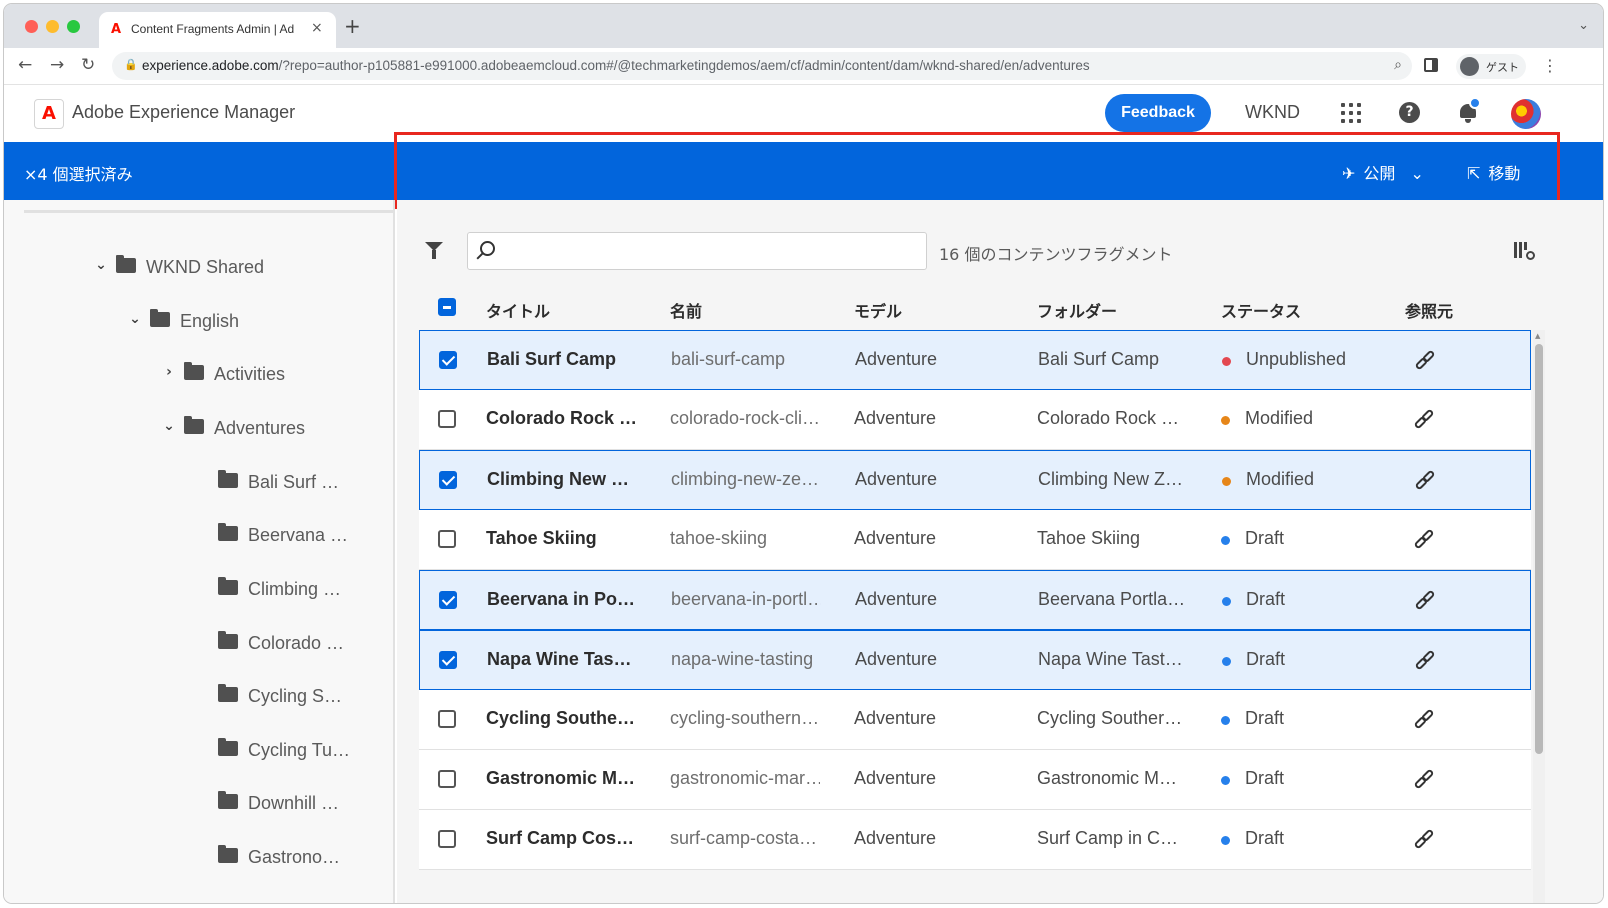 The width and height of the screenshot is (1608, 908). I want to click on reload-icon: ↻, so click(88, 65).